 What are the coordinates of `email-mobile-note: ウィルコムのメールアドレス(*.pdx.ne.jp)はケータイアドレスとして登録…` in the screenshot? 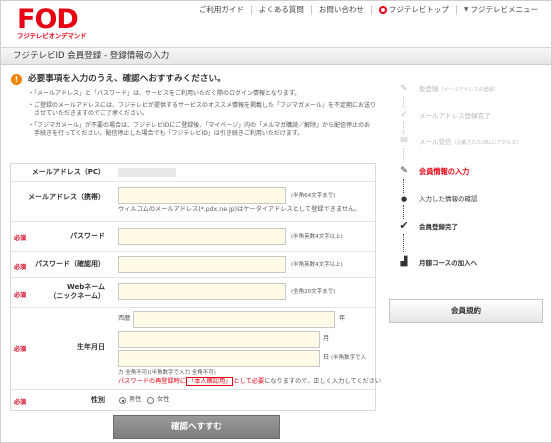 It's located at (239, 209).